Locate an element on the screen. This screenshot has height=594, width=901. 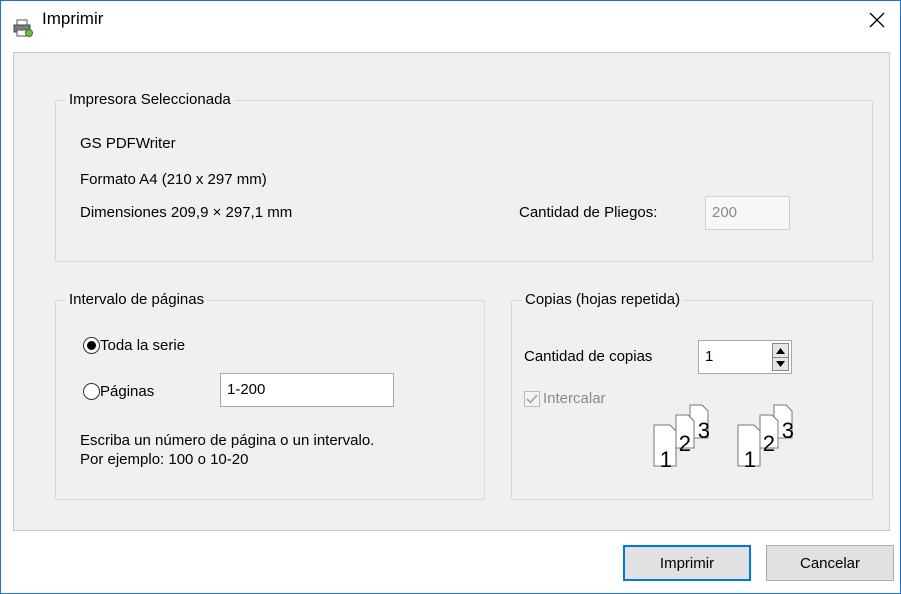
range-help-line2: Por ejemplo: 100 o 10-20 is located at coordinates (164, 459).